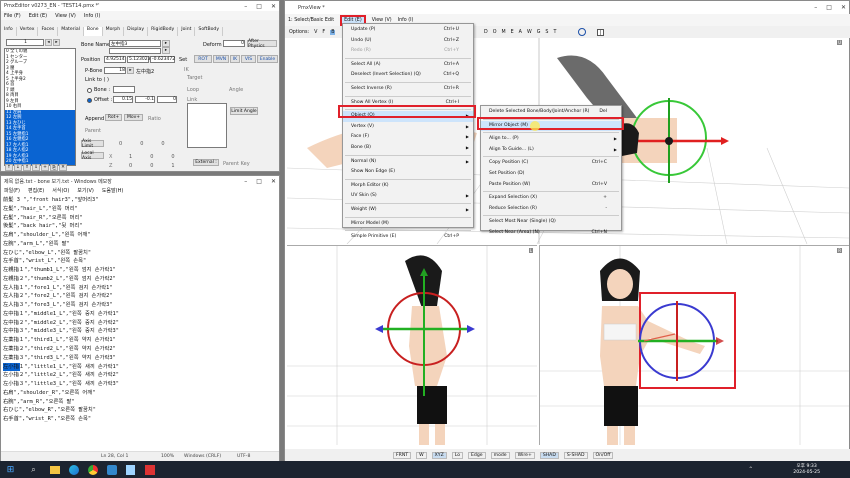  Describe the element at coordinates (221, 59) in the screenshot. I see `mvn-toggle: MVN` at that location.